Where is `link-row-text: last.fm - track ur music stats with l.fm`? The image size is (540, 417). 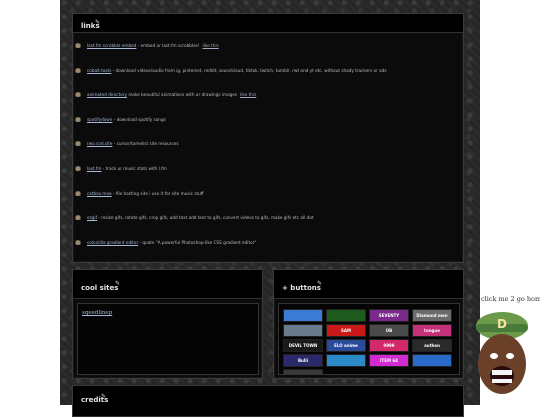 link-row-text: last.fm - track ur music stats with l.fm is located at coordinates (127, 168).